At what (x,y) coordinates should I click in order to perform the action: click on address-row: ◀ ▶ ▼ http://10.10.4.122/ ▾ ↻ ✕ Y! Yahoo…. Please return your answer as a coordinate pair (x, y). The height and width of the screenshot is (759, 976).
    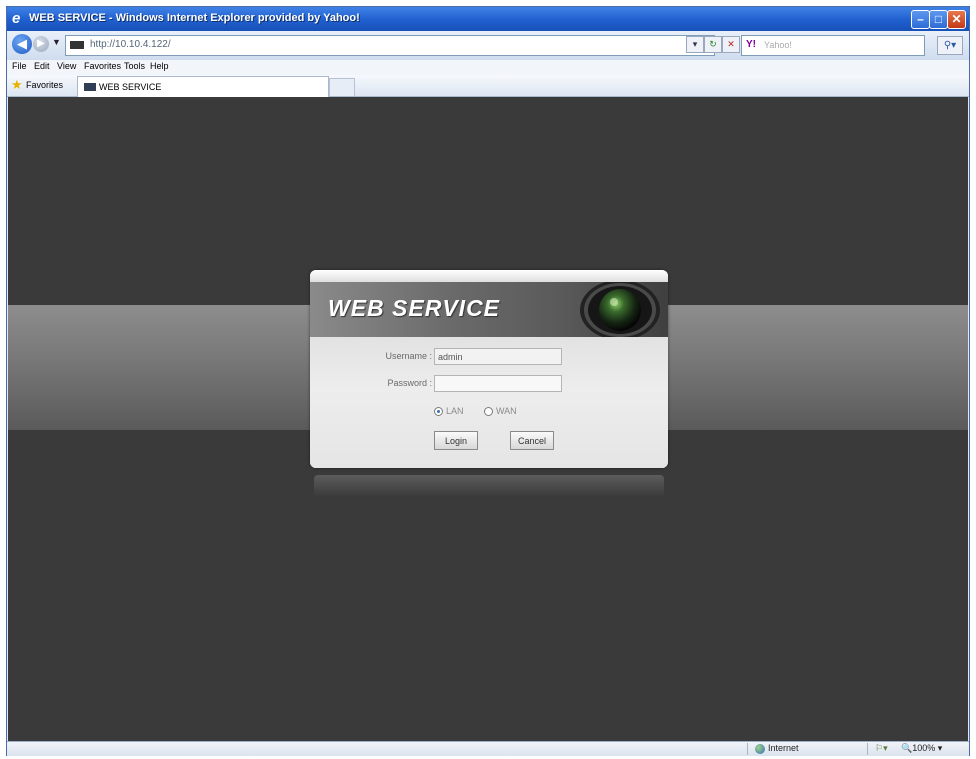
    Looking at the image, I should click on (488, 45).